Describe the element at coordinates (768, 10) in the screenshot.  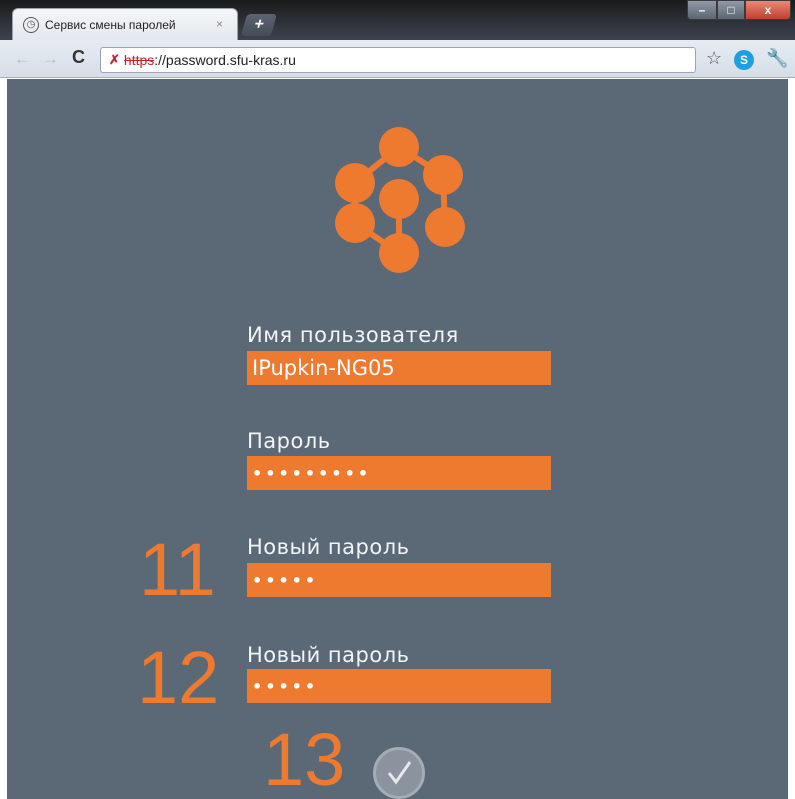
I see `close-window-button: x` at that location.